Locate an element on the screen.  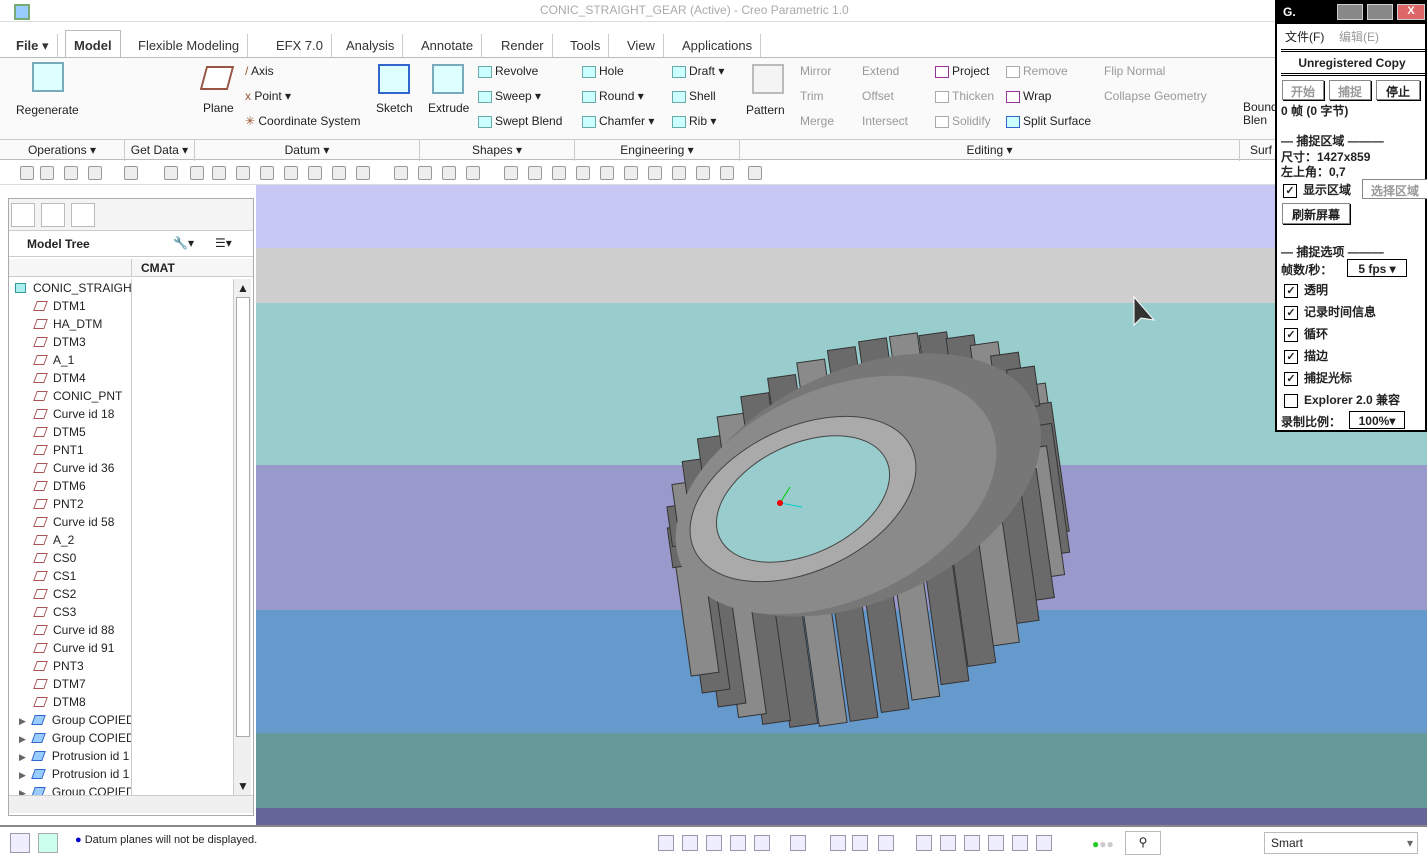
hole-button: Hole is located at coordinates (603, 71).